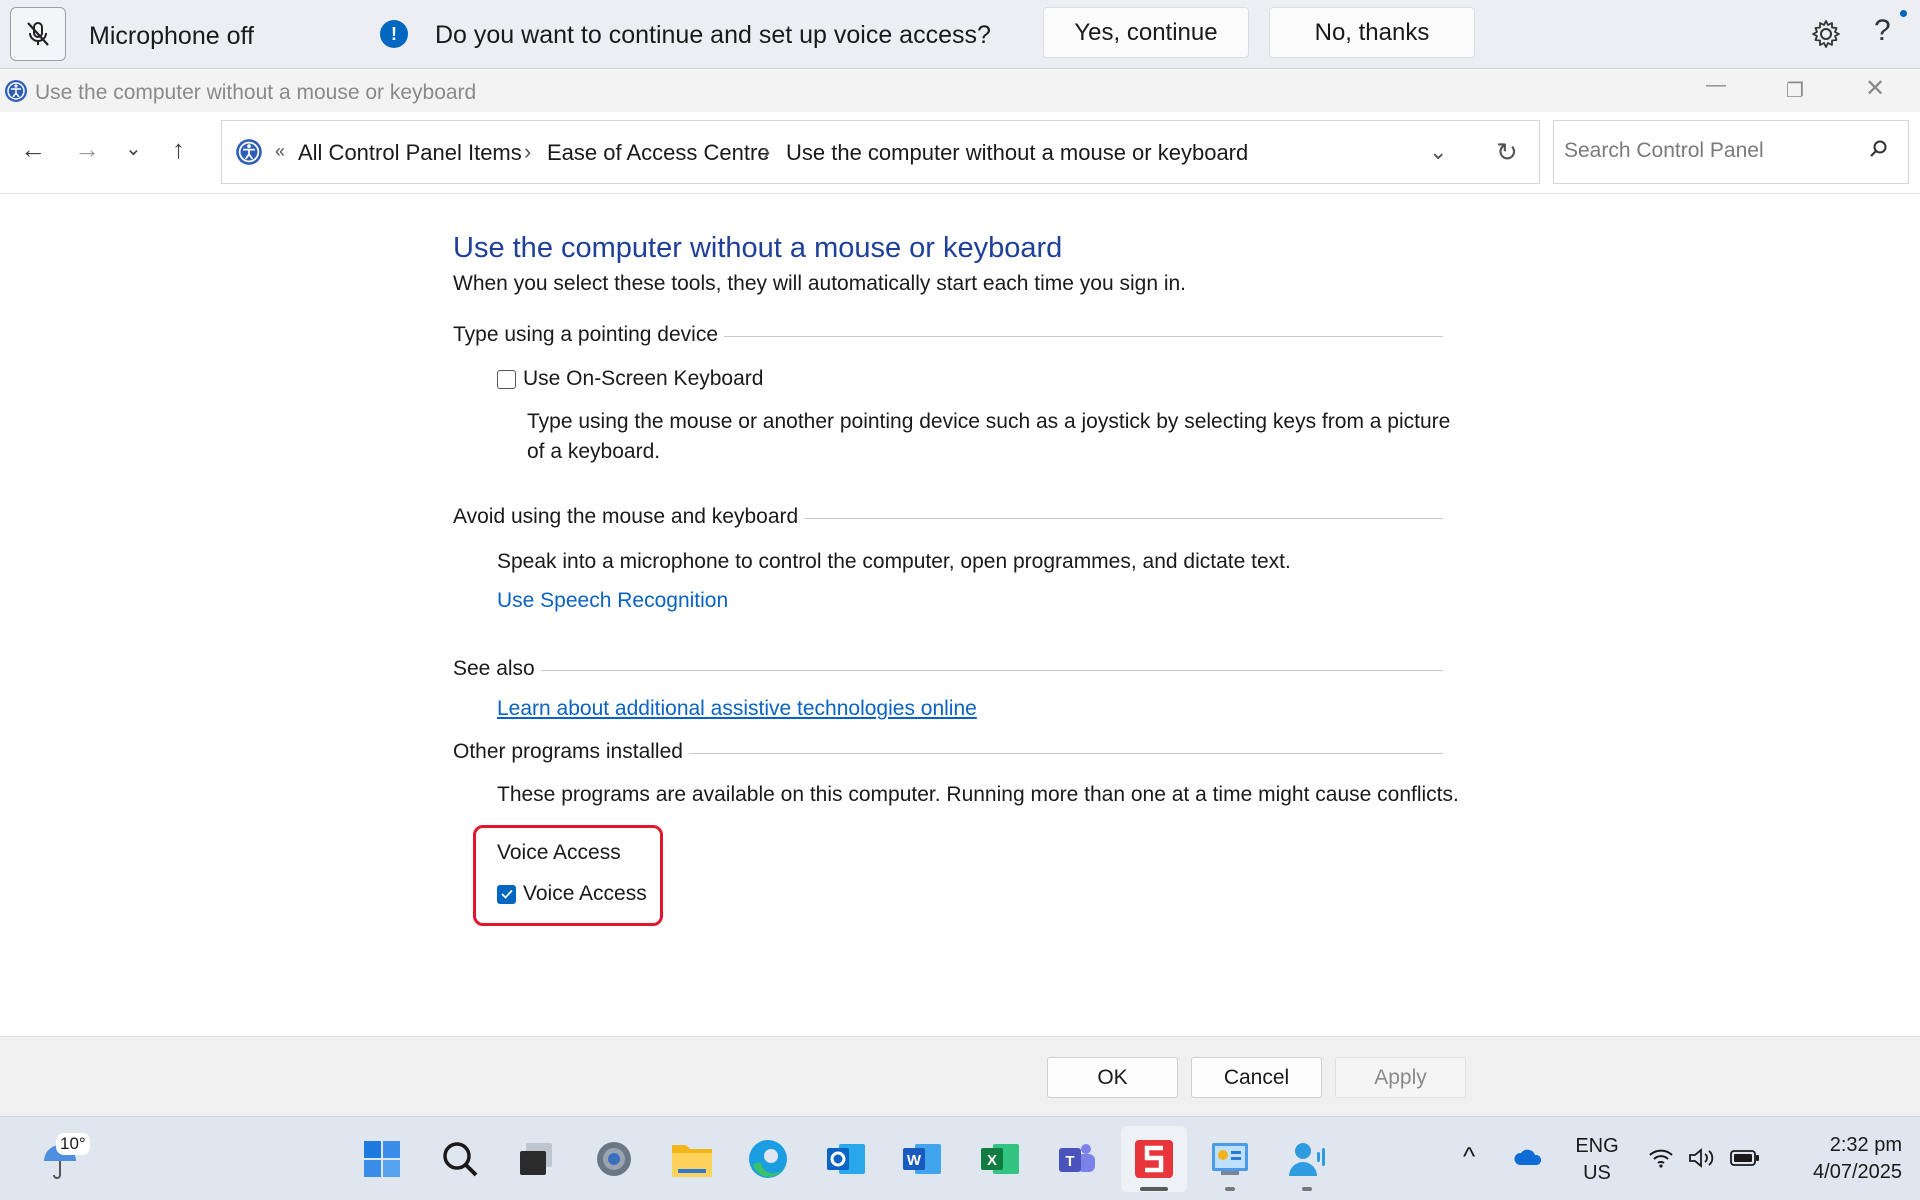  Describe the element at coordinates (1836, 1172) in the screenshot. I see `clock-date: 4/07/2025` at that location.